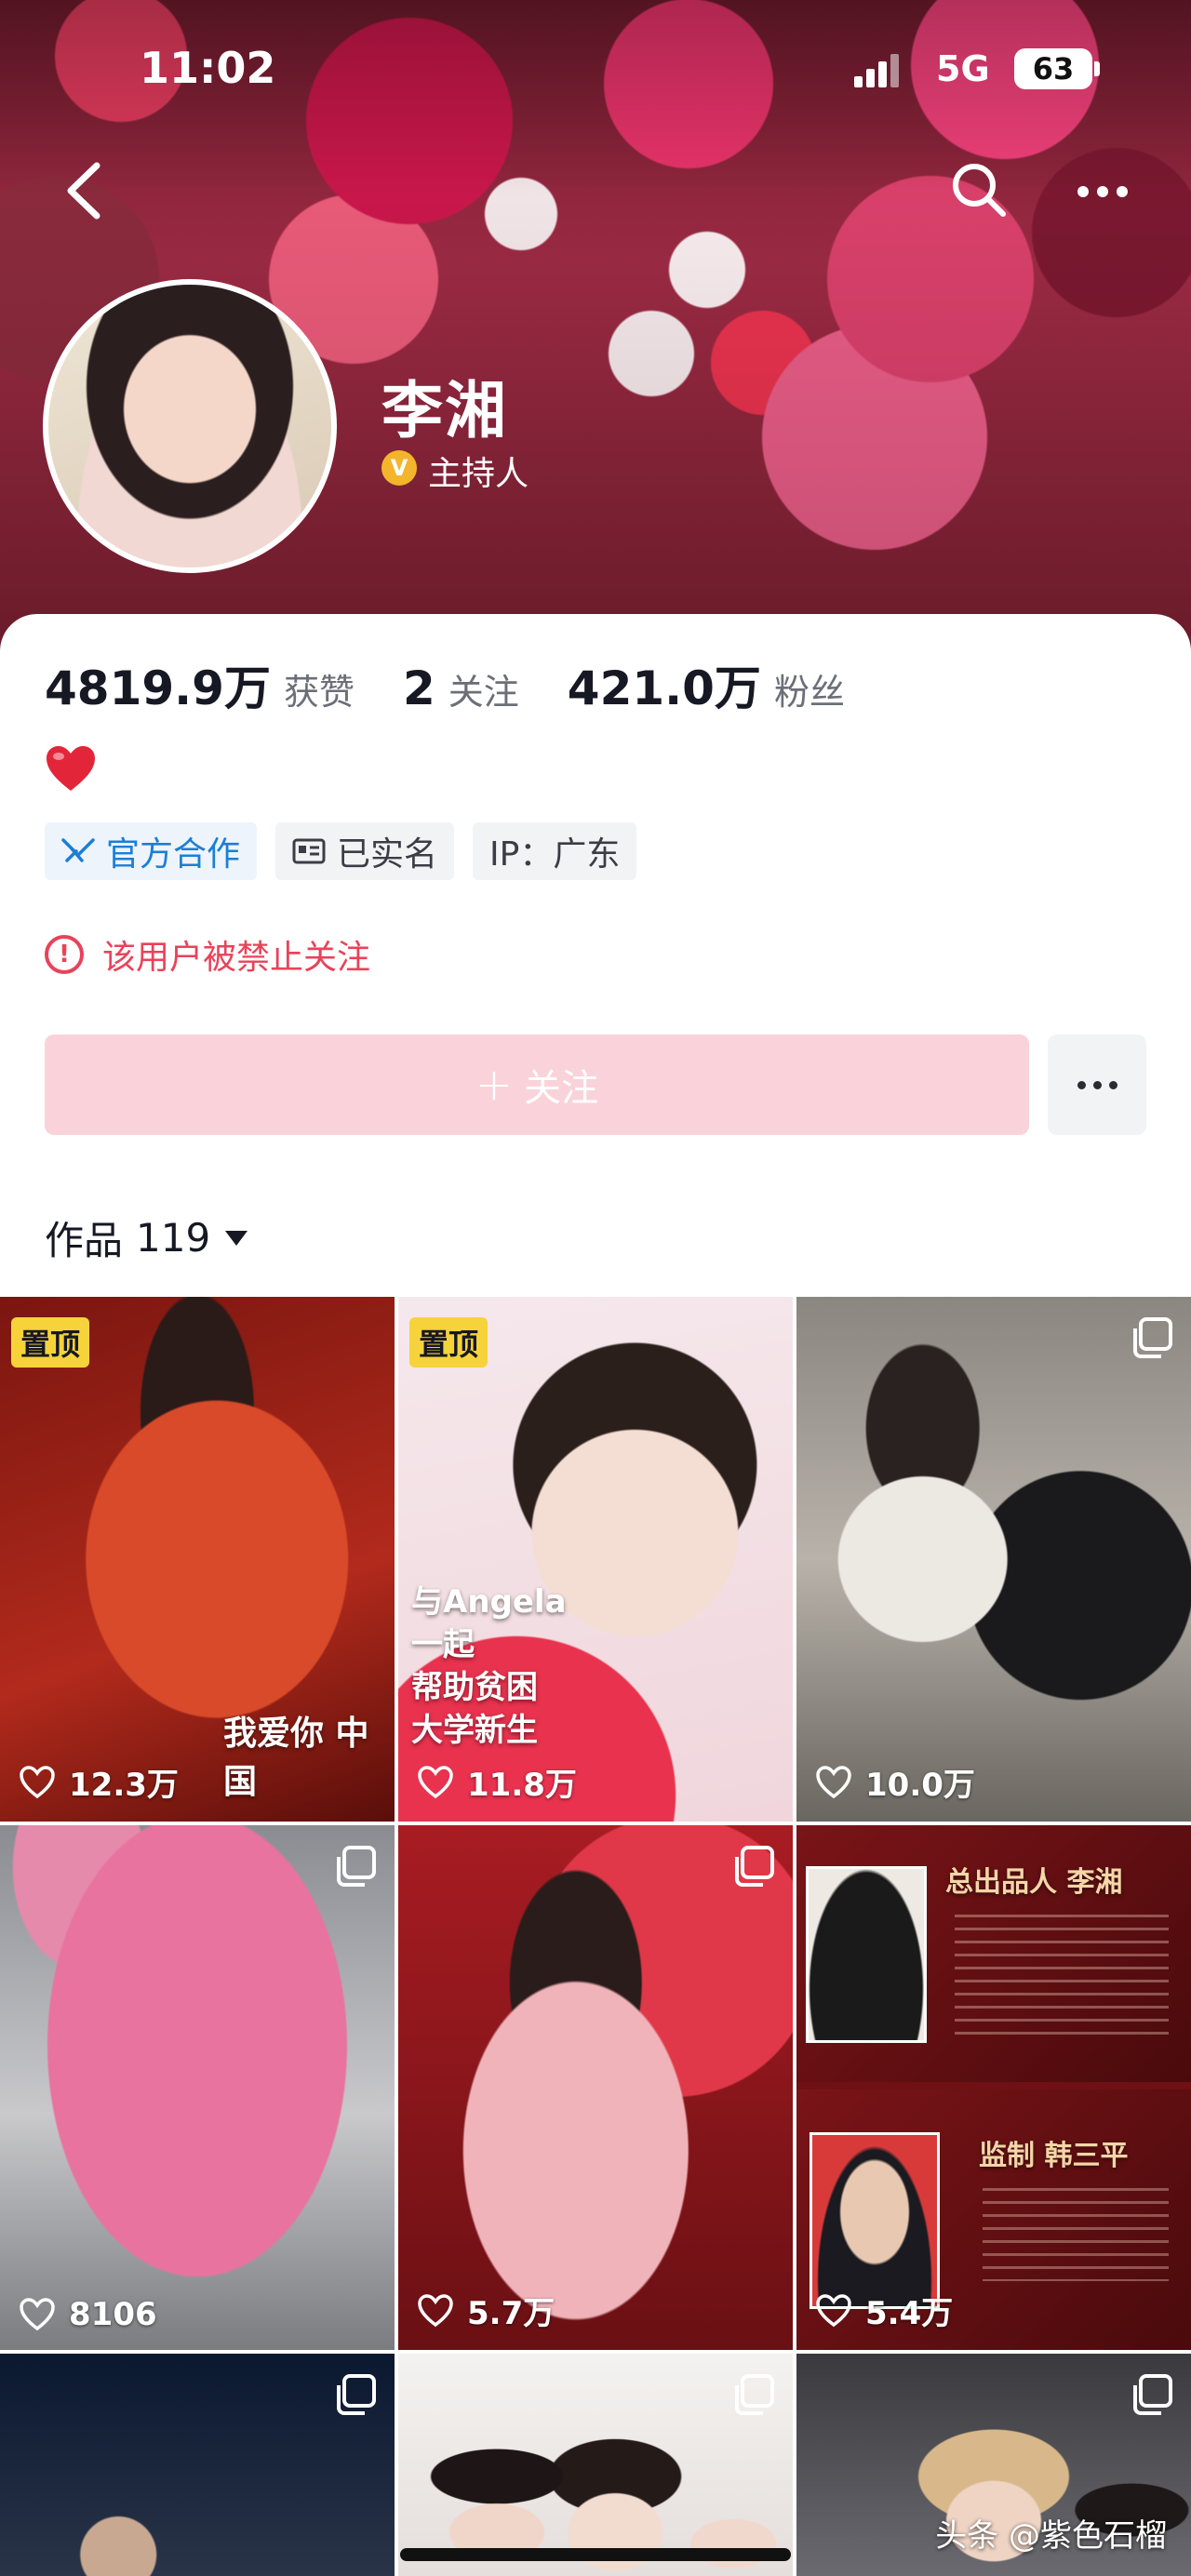  Describe the element at coordinates (979, 190) in the screenshot. I see `search-icon` at that location.